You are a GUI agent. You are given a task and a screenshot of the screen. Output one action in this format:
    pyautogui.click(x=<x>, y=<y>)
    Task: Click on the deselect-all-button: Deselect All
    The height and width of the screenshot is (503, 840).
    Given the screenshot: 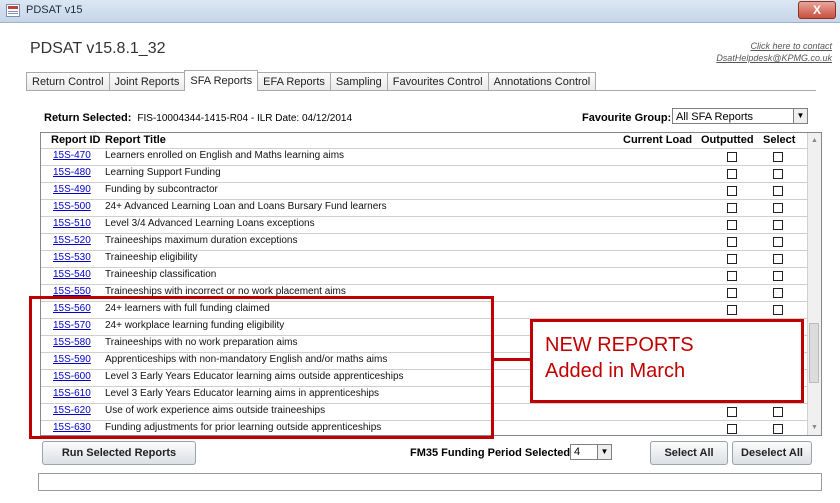 What is the action you would take?
    pyautogui.click(x=772, y=453)
    